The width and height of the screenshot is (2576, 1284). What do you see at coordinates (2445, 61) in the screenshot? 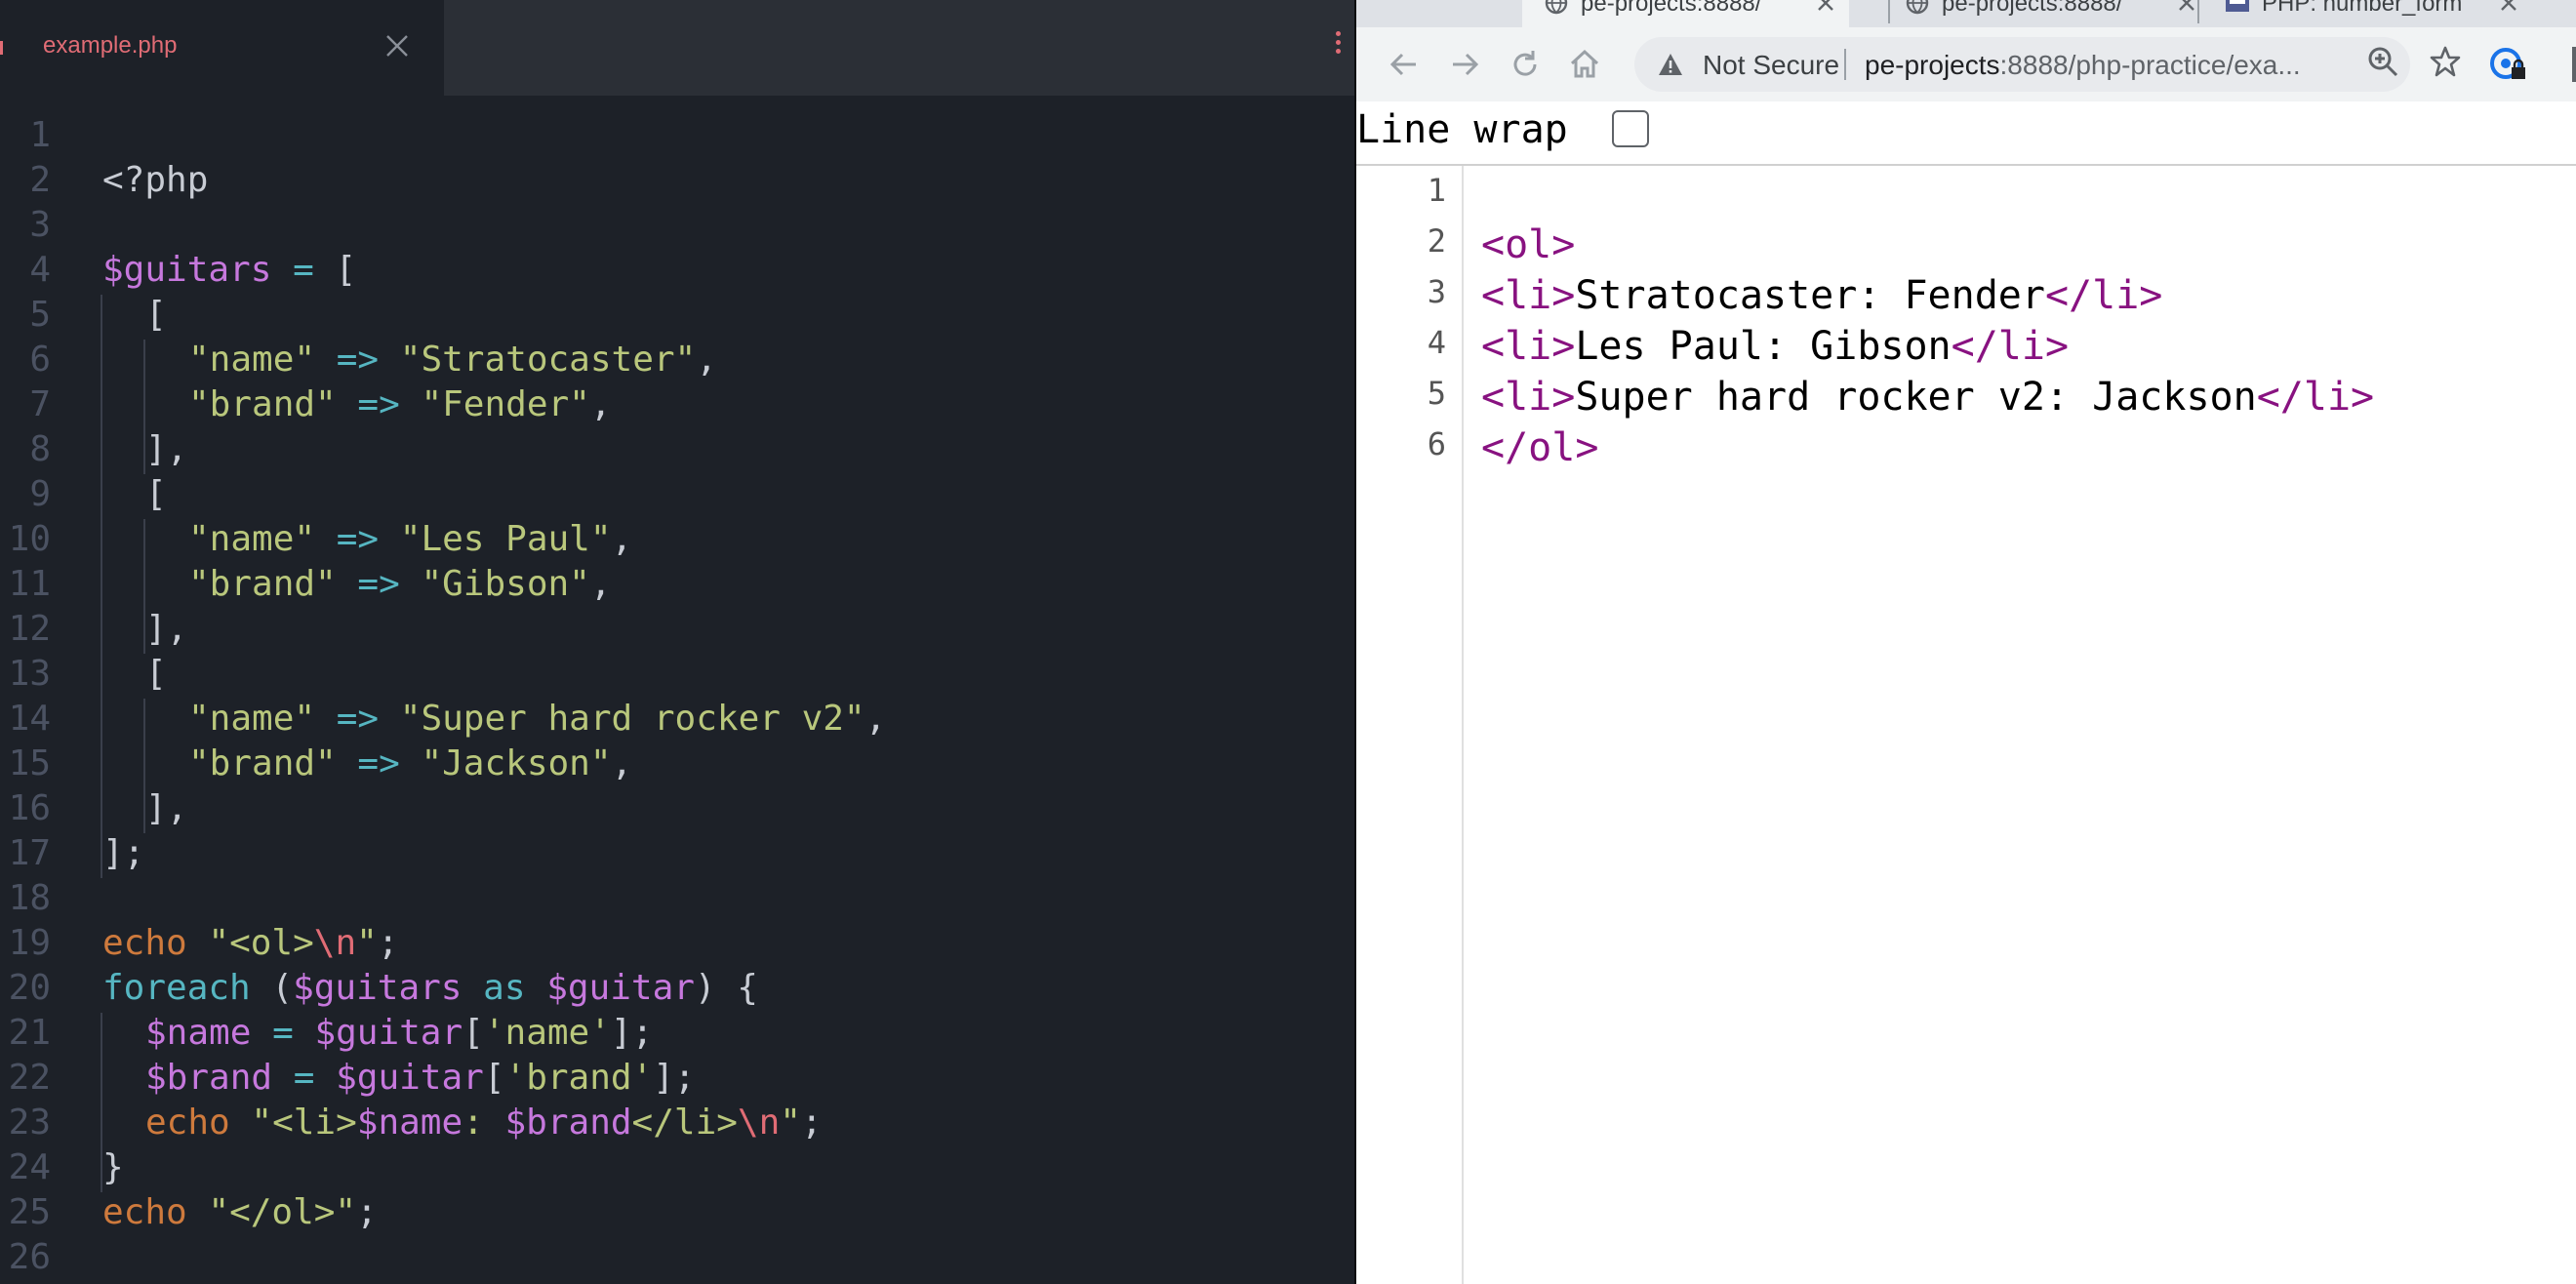
I see `bookmark-star-icon` at bounding box center [2445, 61].